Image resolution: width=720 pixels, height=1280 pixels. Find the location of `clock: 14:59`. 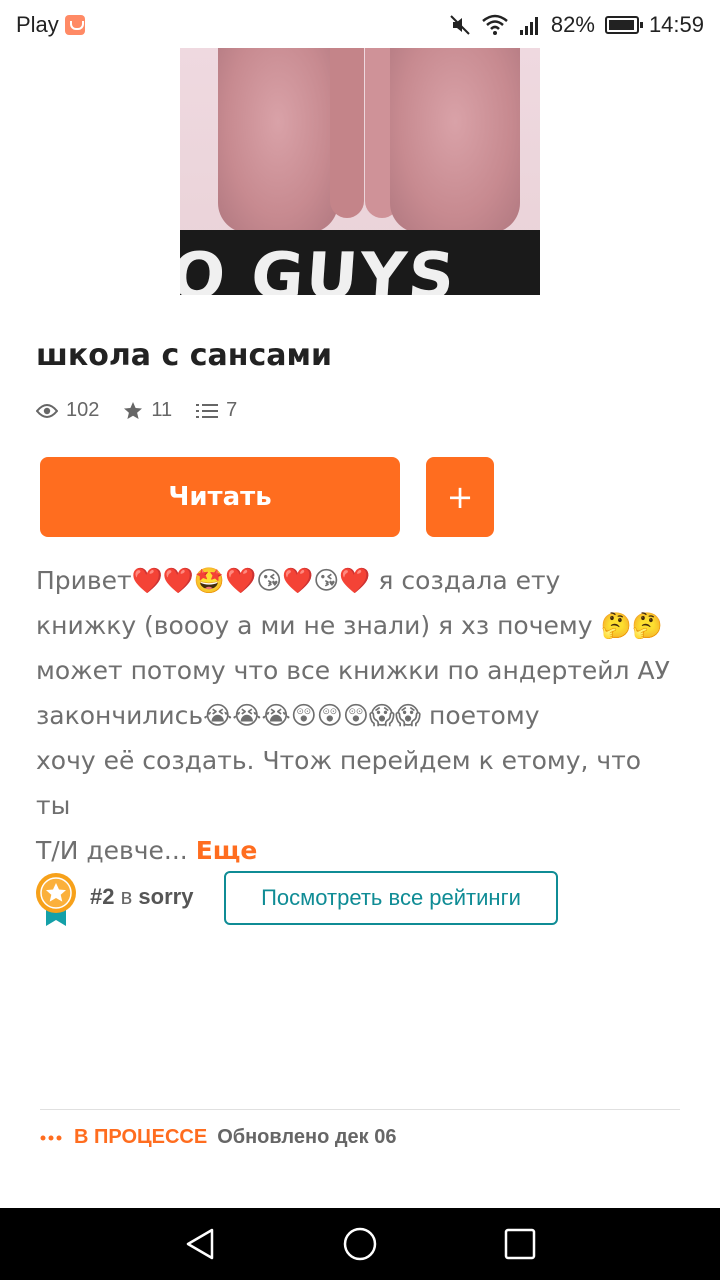

clock: 14:59 is located at coordinates (676, 24).